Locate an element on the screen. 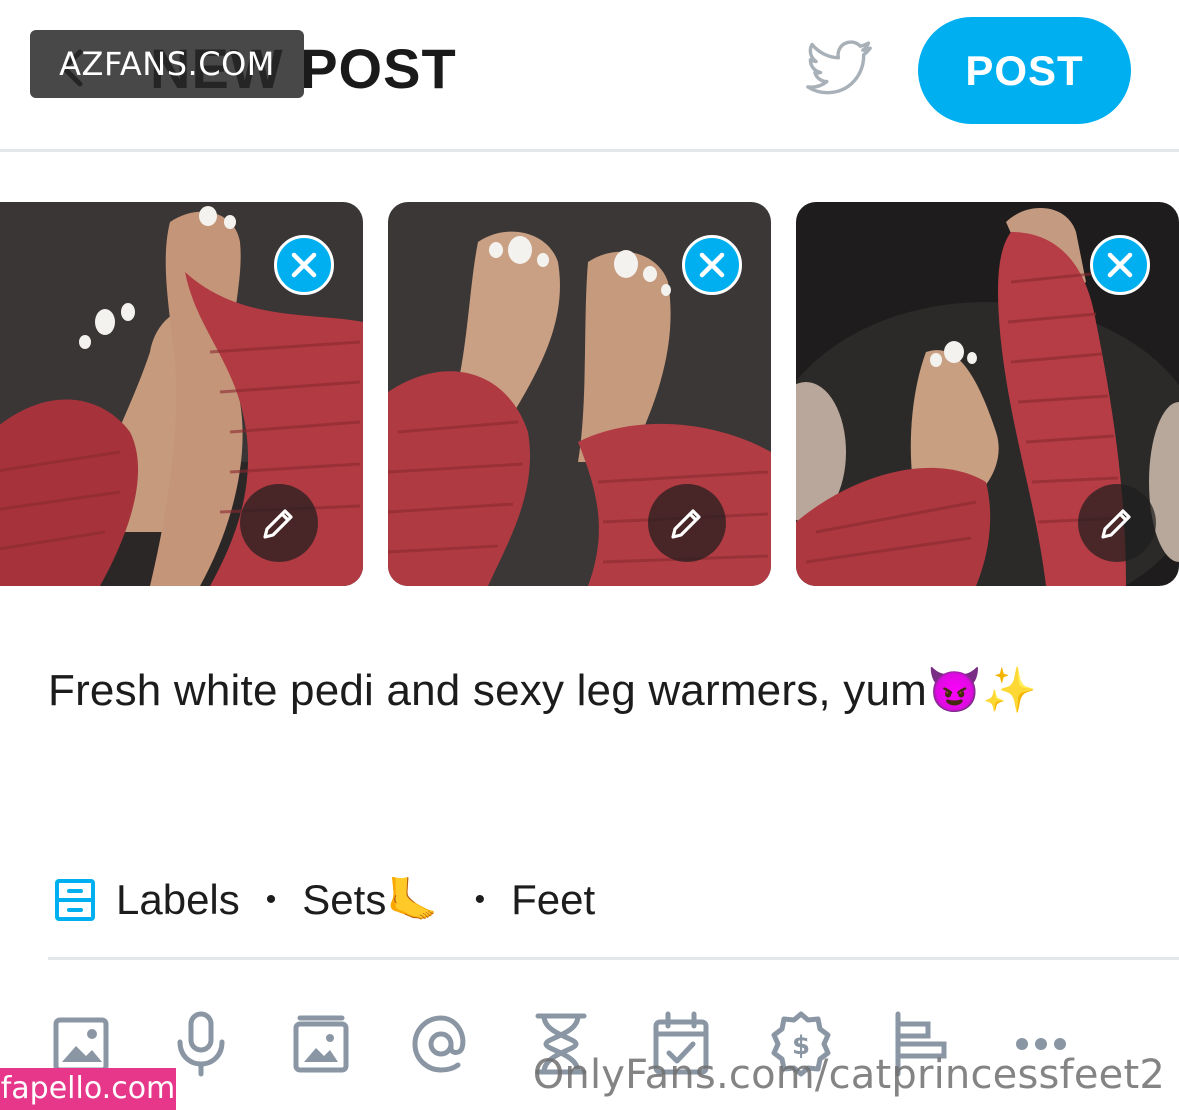  microphone-icon is located at coordinates (201, 1044).